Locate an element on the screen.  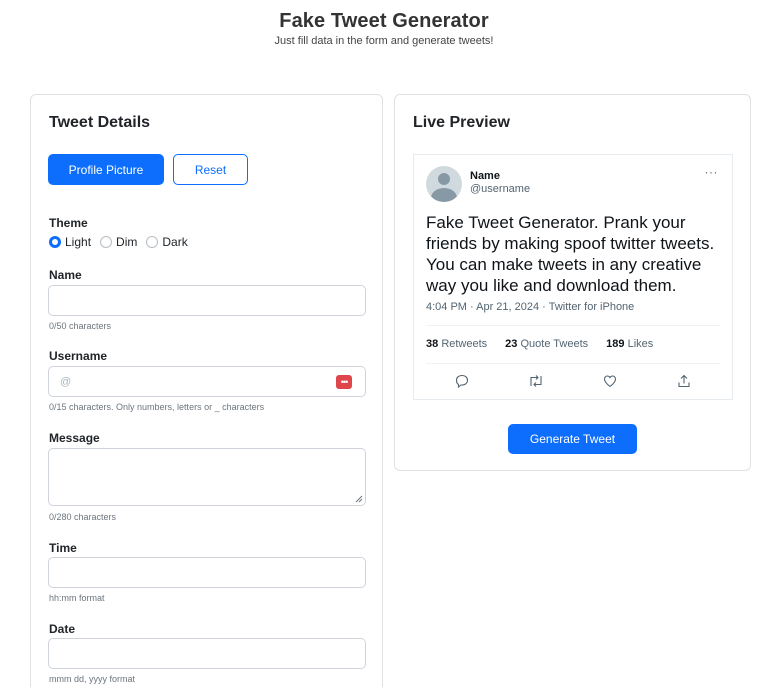
reply-icon is located at coordinates (462, 381).